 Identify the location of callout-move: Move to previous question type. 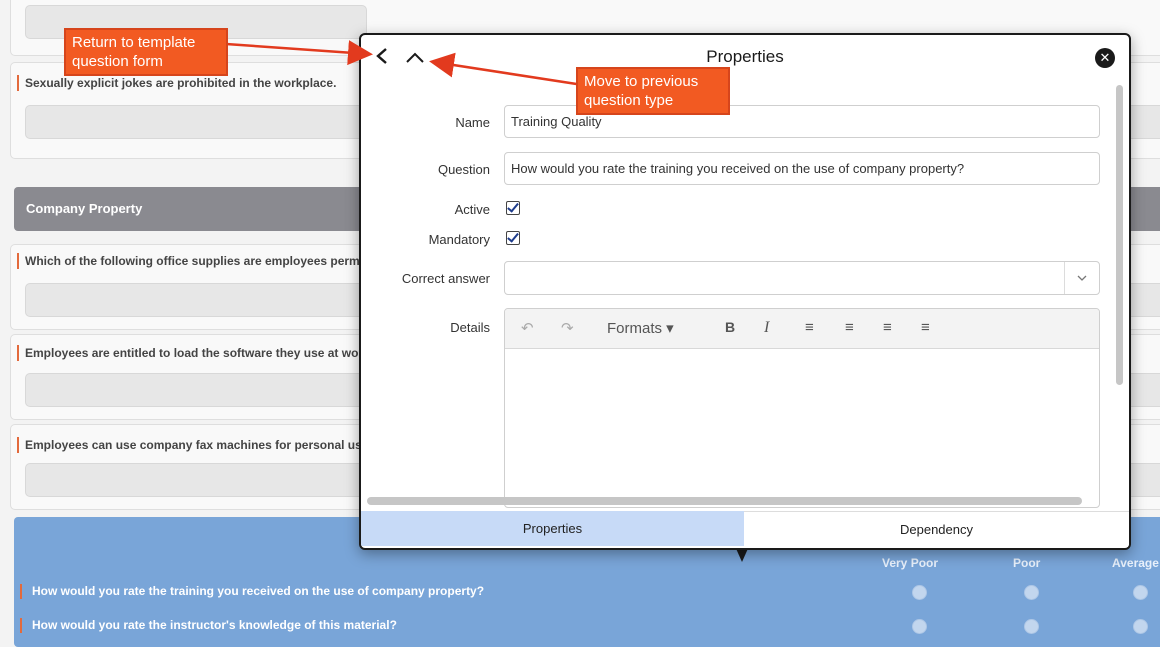
(653, 91).